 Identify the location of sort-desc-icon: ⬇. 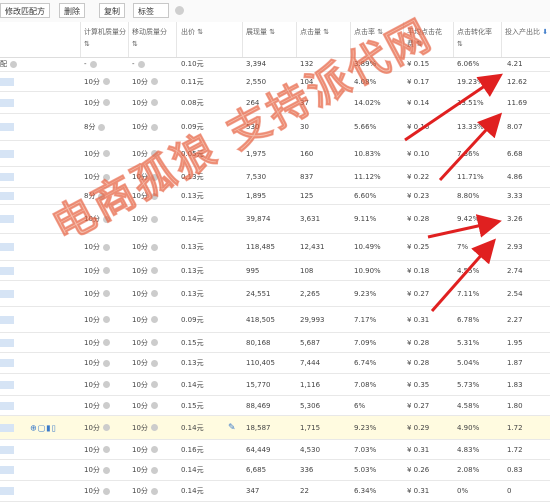
(545, 32).